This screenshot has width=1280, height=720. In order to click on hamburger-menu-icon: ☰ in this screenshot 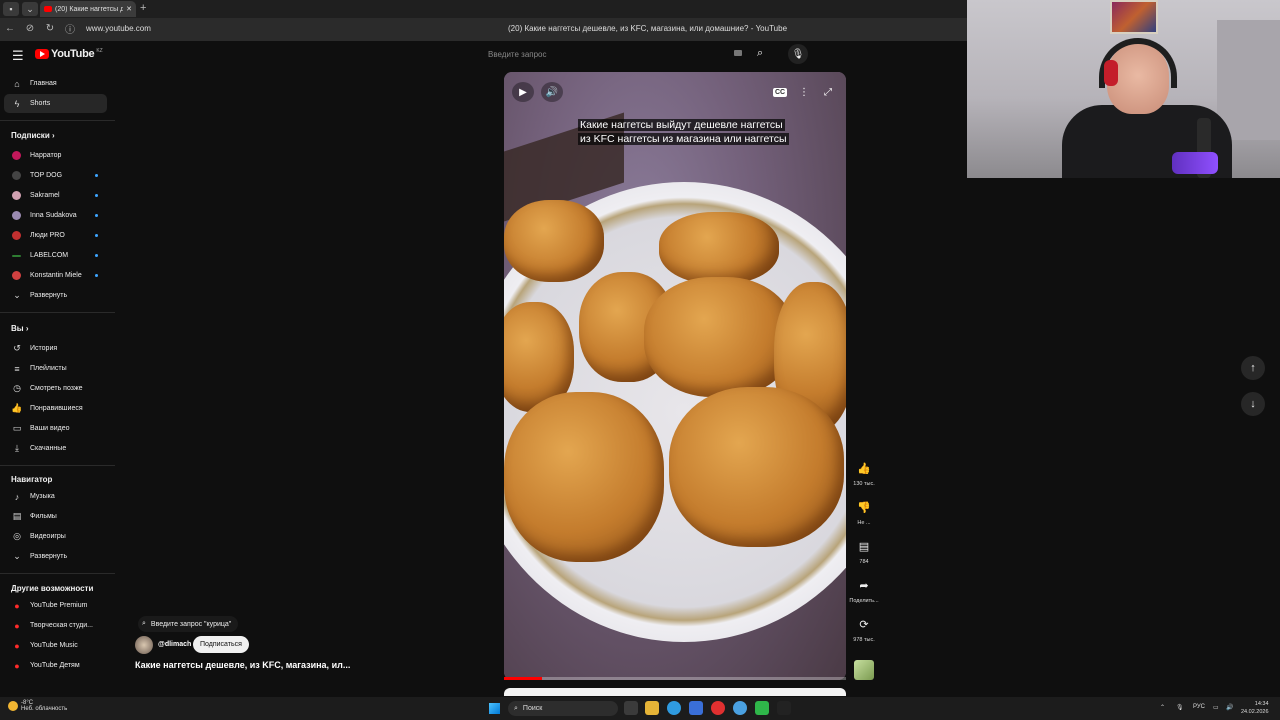, I will do `click(18, 56)`.